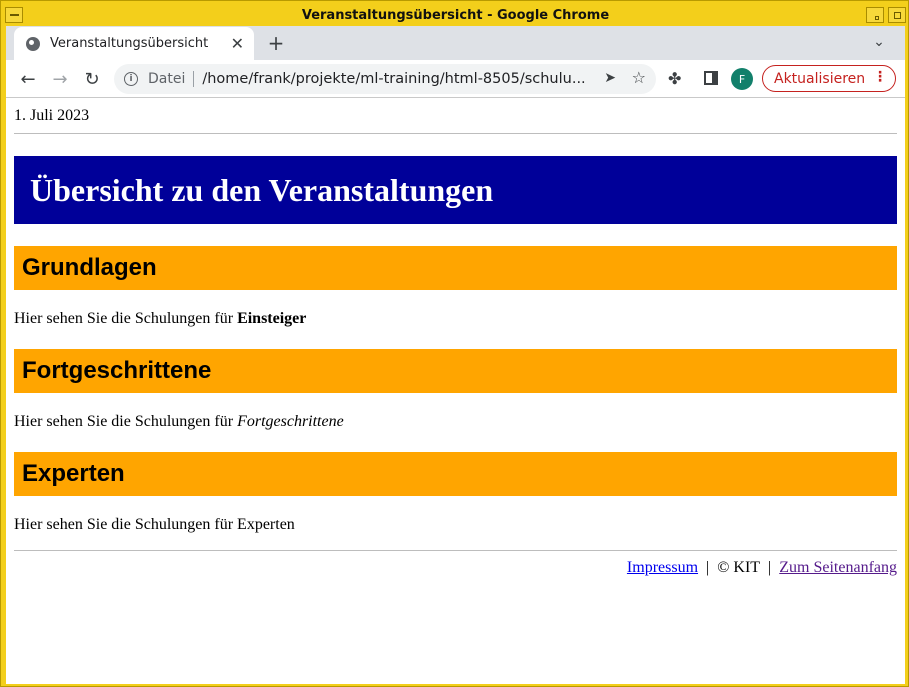 The image size is (909, 687). I want to click on globe-icon, so click(33, 43).